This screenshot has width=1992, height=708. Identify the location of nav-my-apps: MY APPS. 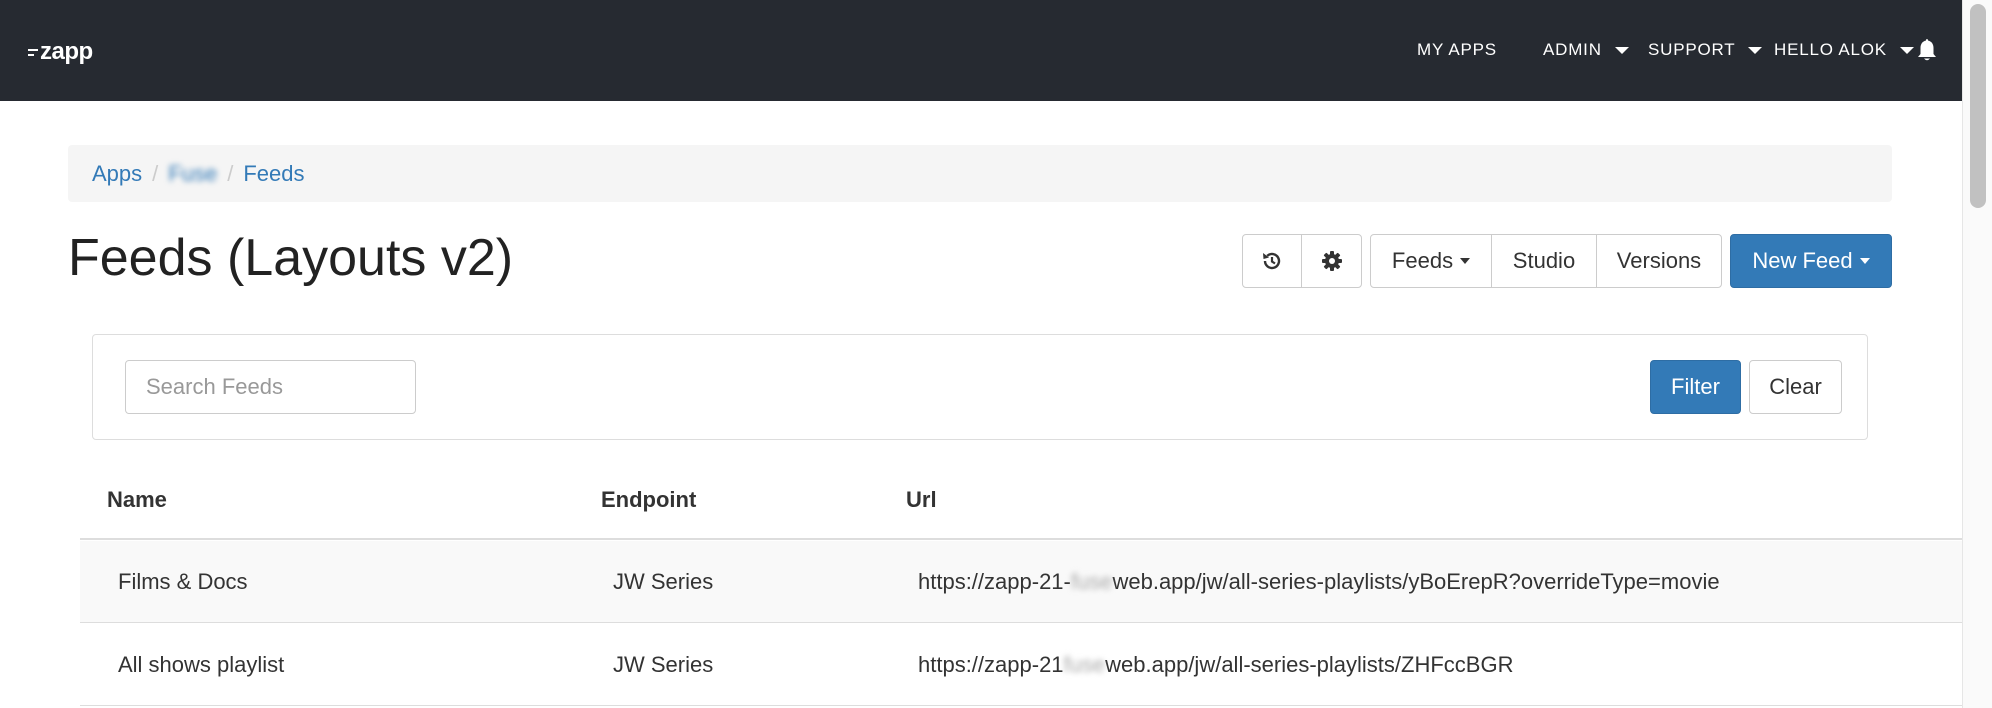
(1457, 50).